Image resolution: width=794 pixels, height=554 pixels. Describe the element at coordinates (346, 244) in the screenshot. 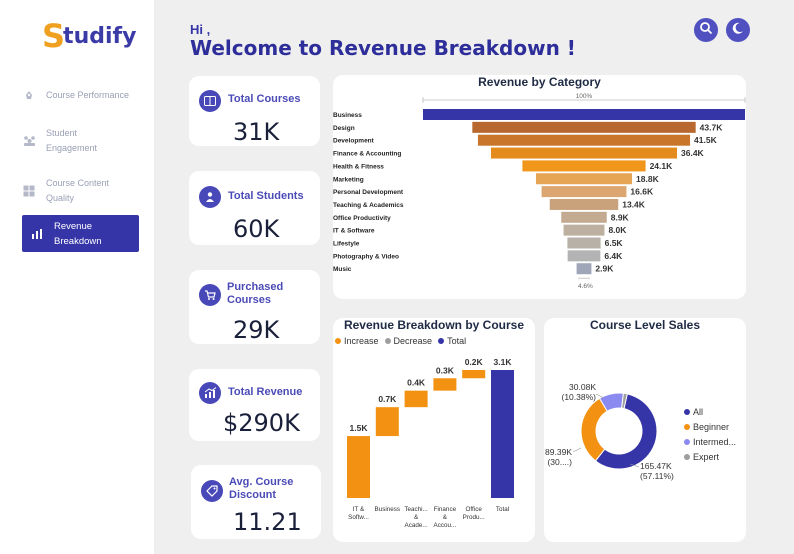

I see `category-label: Lifestyle` at that location.